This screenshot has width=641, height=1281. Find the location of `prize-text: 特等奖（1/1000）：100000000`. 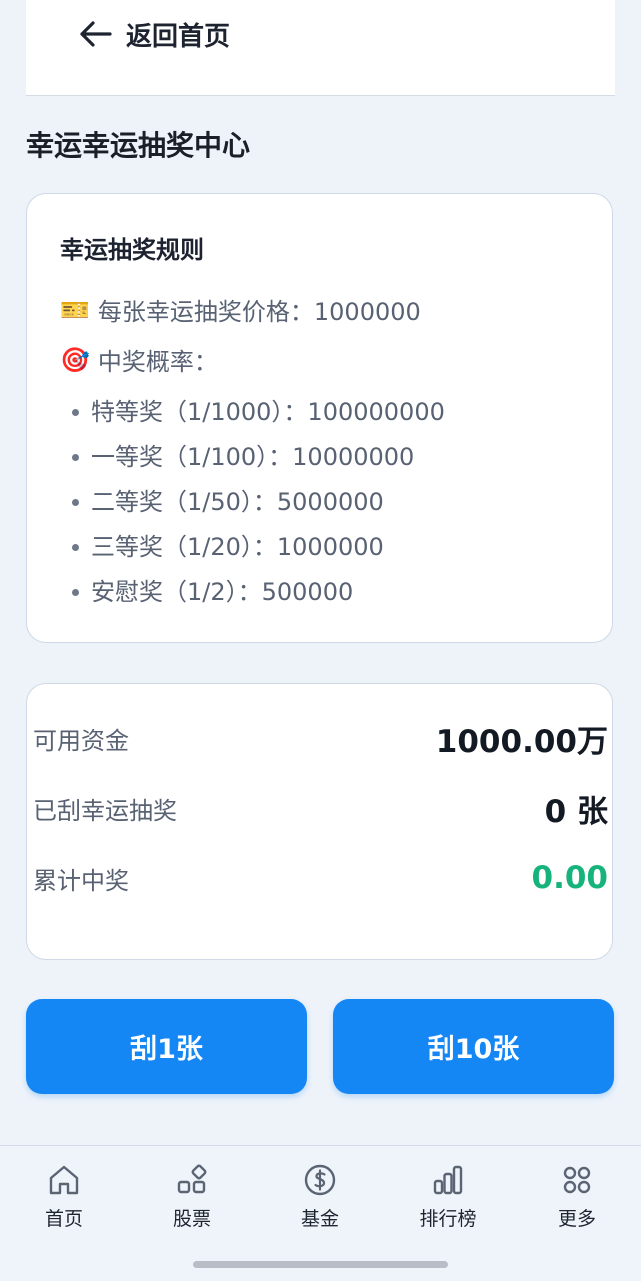

prize-text: 特等奖（1/1000）：100000000 is located at coordinates (268, 412).